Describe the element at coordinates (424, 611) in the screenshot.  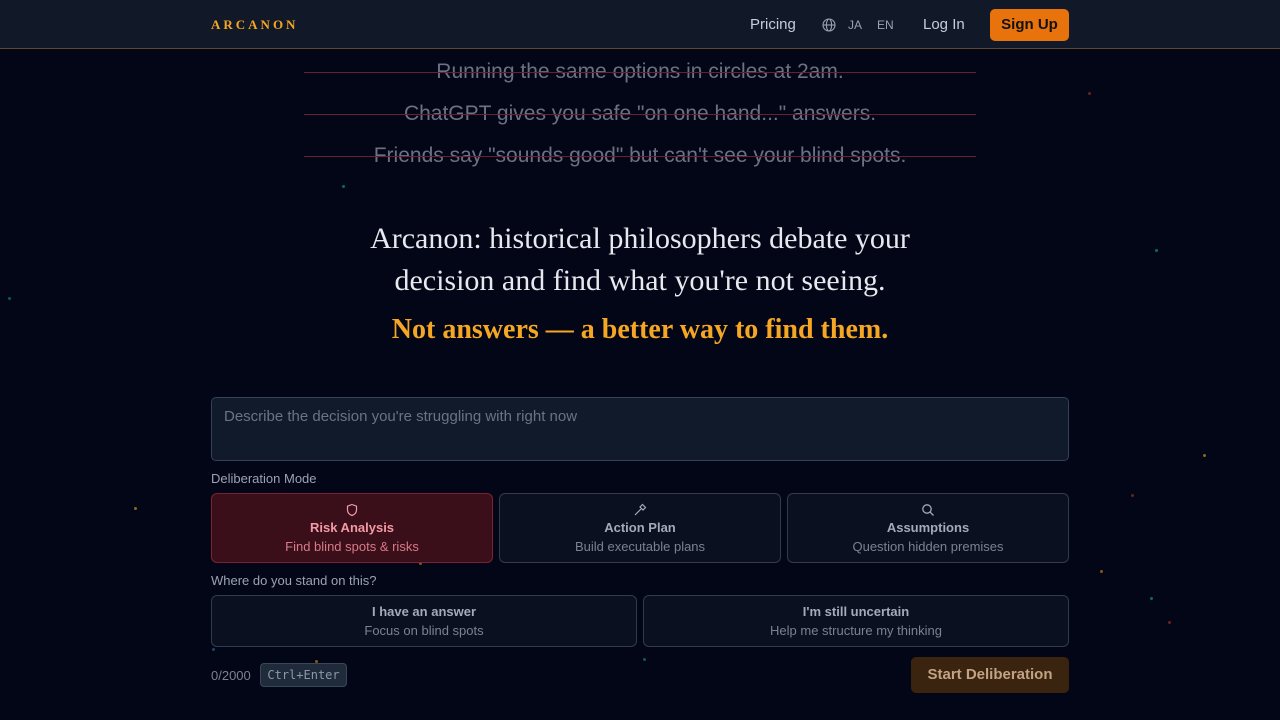
I see `stance-title: I have an answer` at that location.